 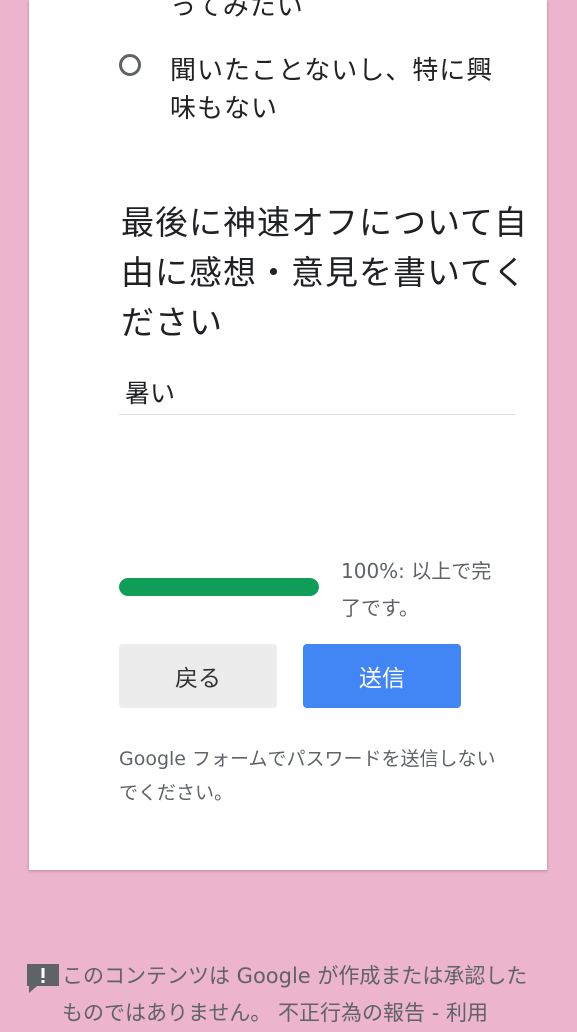 I want to click on progress-fill, so click(x=219, y=587).